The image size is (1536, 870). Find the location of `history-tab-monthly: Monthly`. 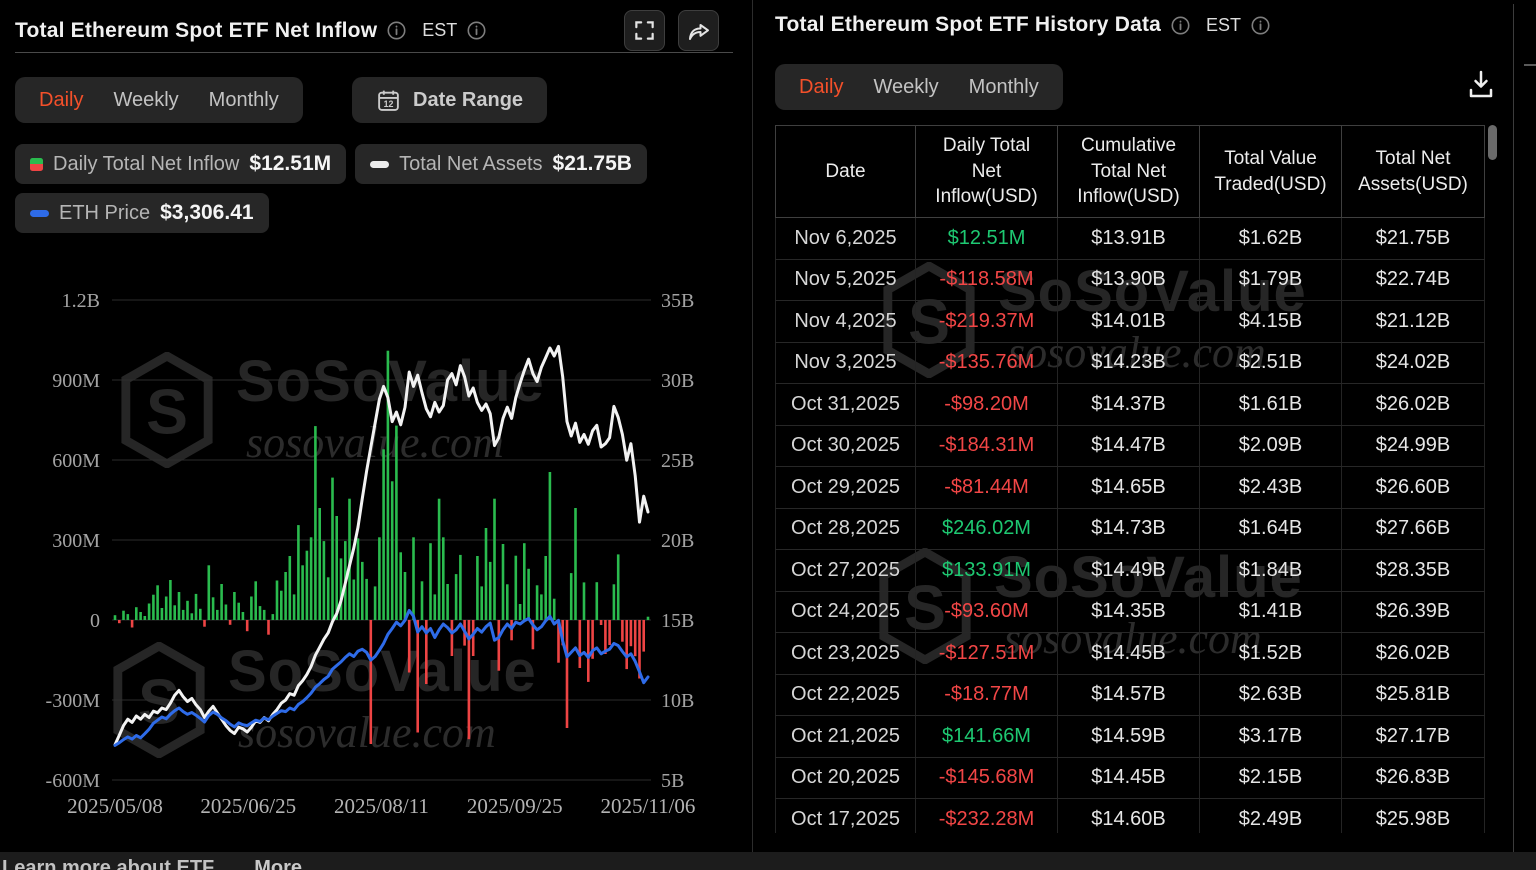

history-tab-monthly: Monthly is located at coordinates (1004, 87).